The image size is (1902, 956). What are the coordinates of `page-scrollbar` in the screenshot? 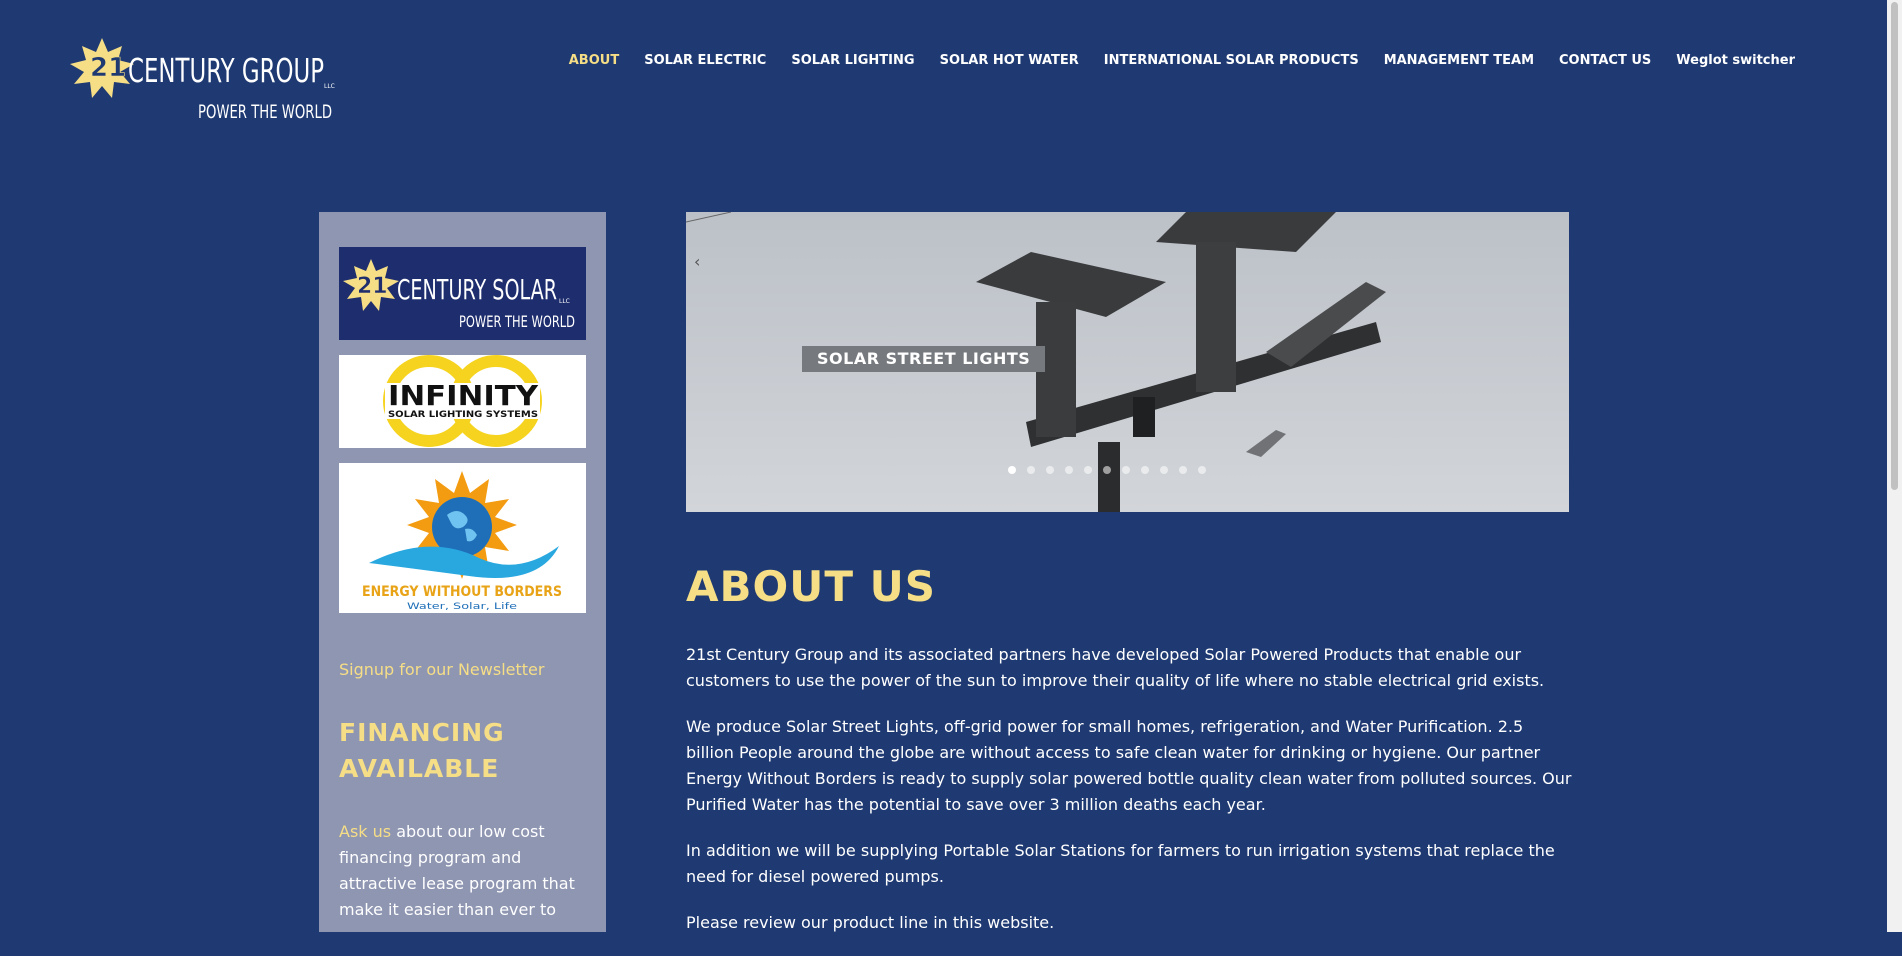 It's located at (1894, 466).